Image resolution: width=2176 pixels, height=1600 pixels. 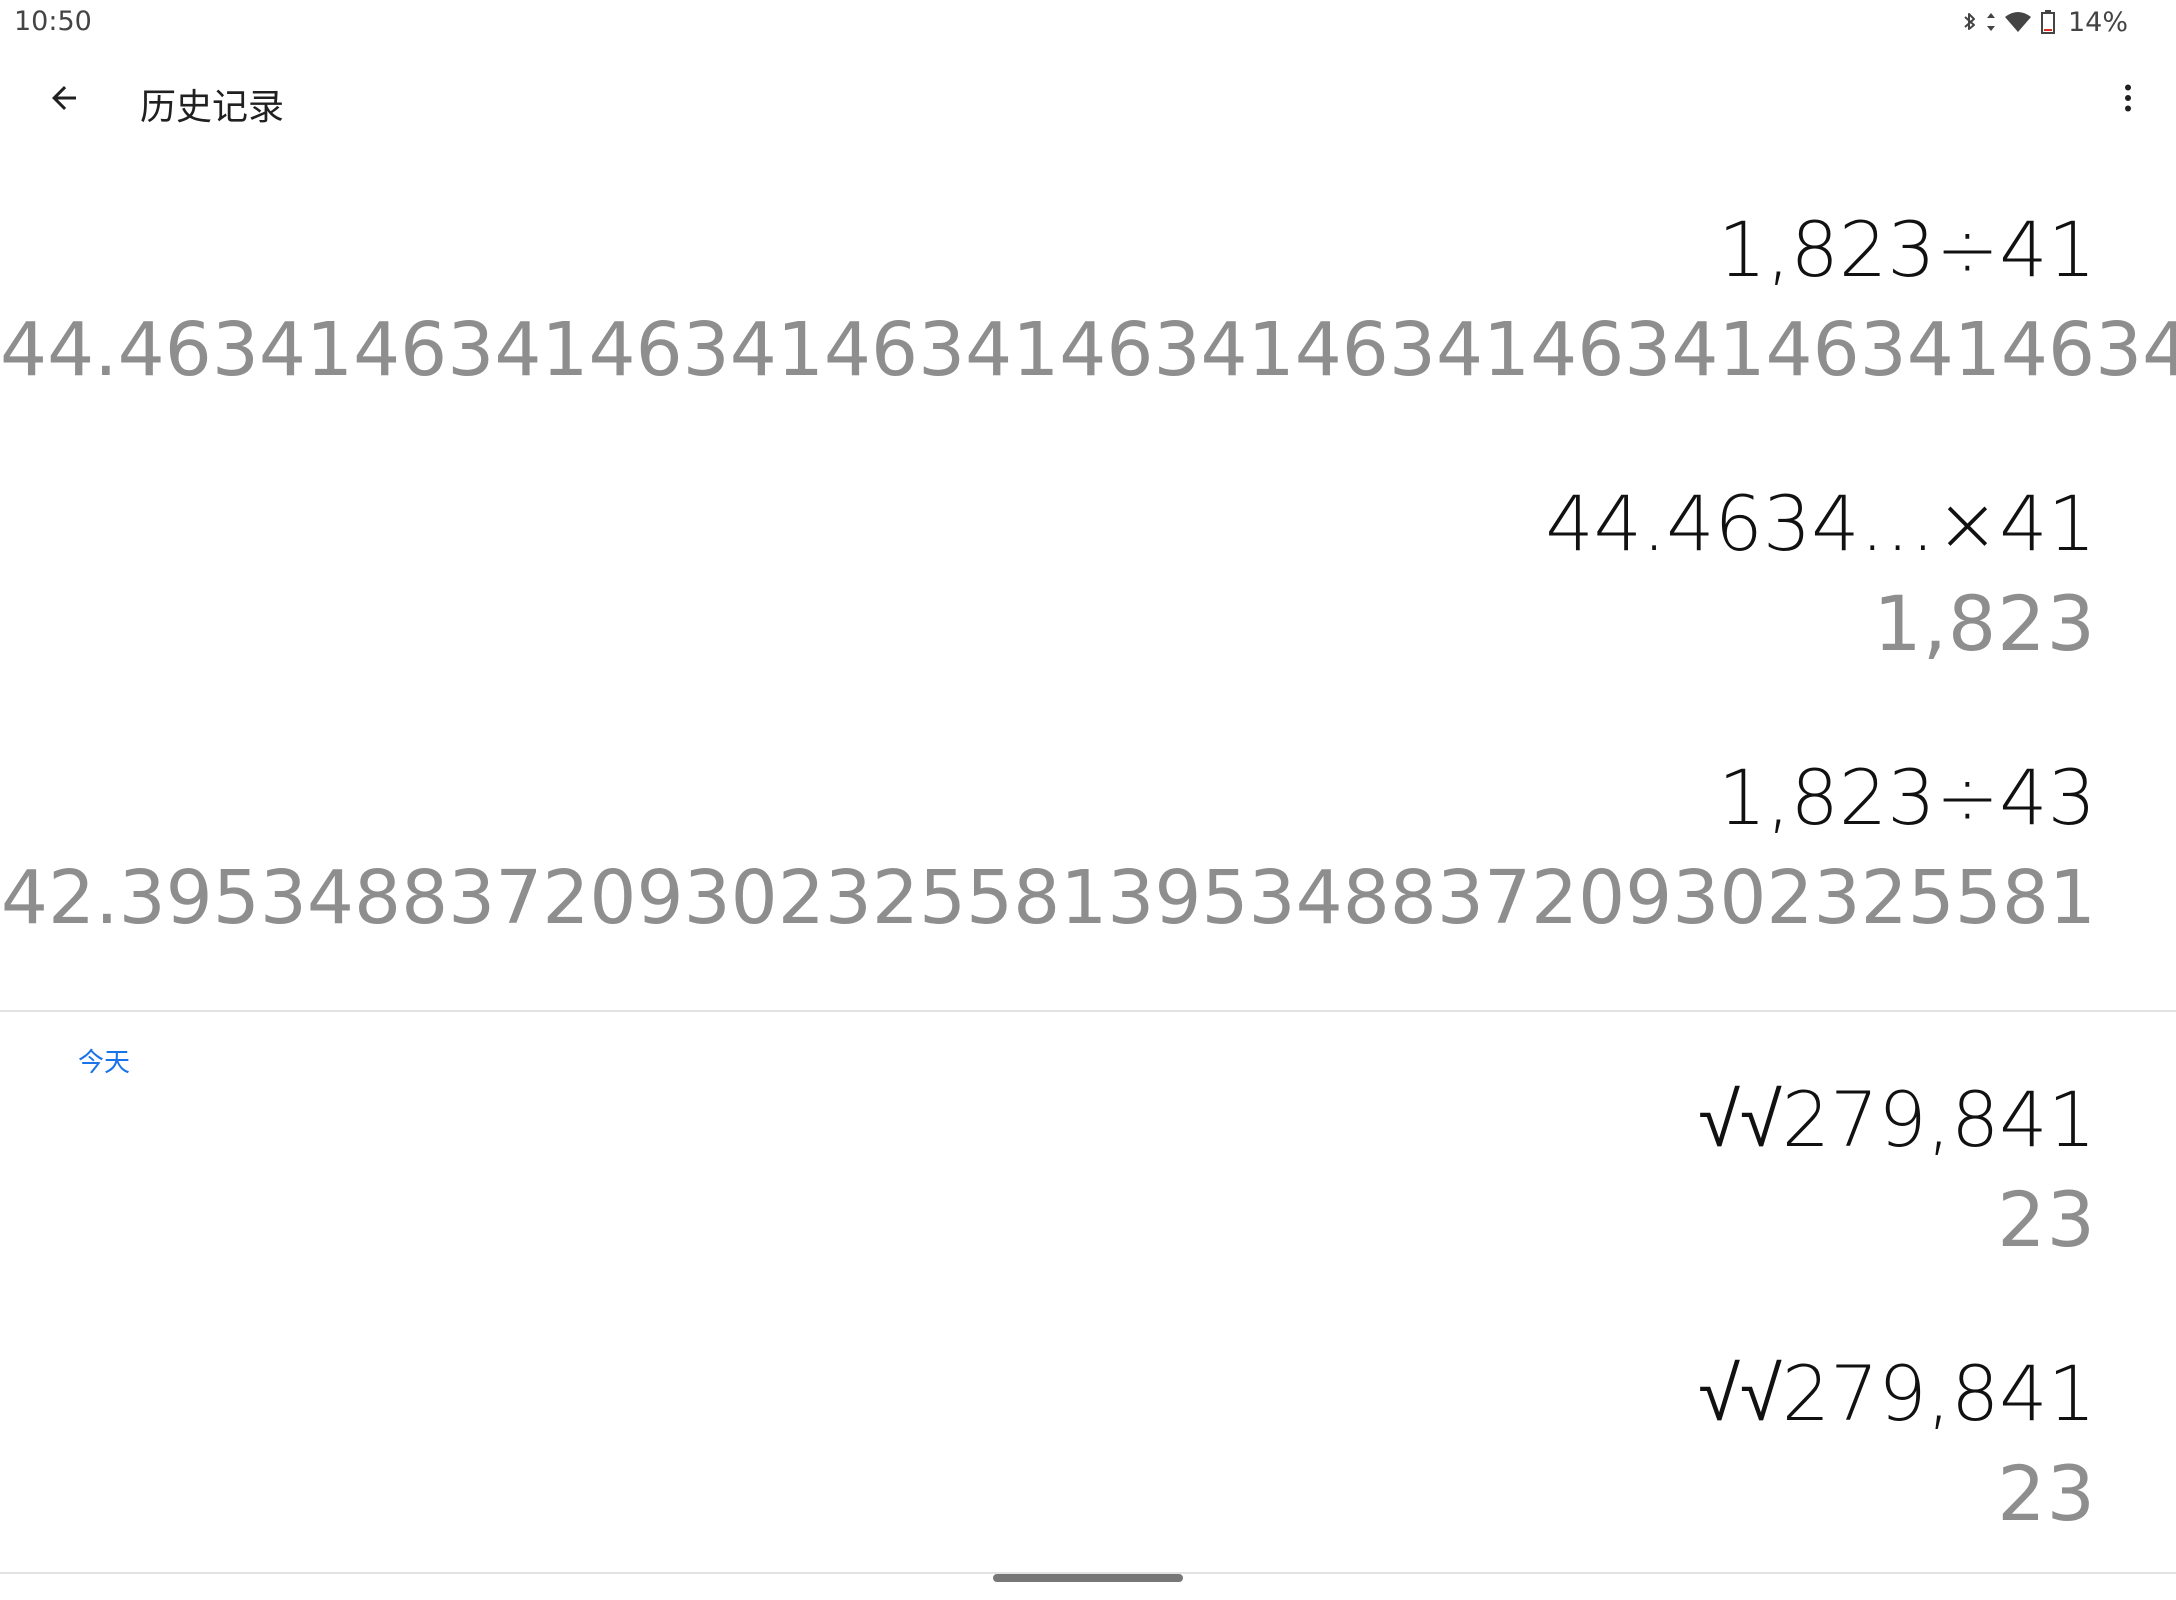 What do you see at coordinates (1907, 249) in the screenshot?
I see `history-expression: 1,823÷41` at bounding box center [1907, 249].